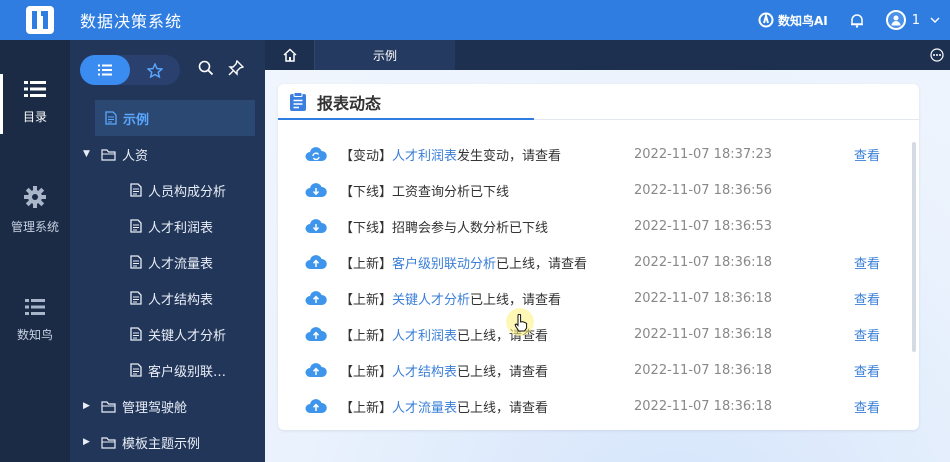  I want to click on activity-text: 【变动】人才利润表发生变动，请查看, so click(451, 156).